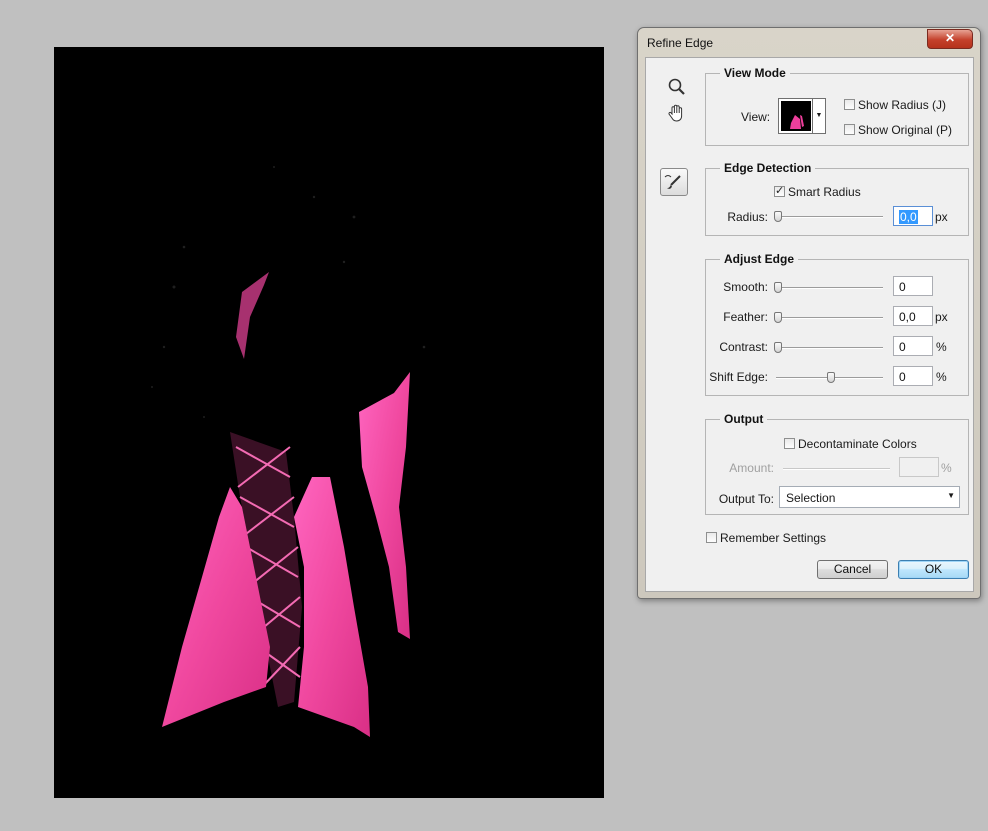  What do you see at coordinates (829, 317) in the screenshot?
I see `feather-slider-track` at bounding box center [829, 317].